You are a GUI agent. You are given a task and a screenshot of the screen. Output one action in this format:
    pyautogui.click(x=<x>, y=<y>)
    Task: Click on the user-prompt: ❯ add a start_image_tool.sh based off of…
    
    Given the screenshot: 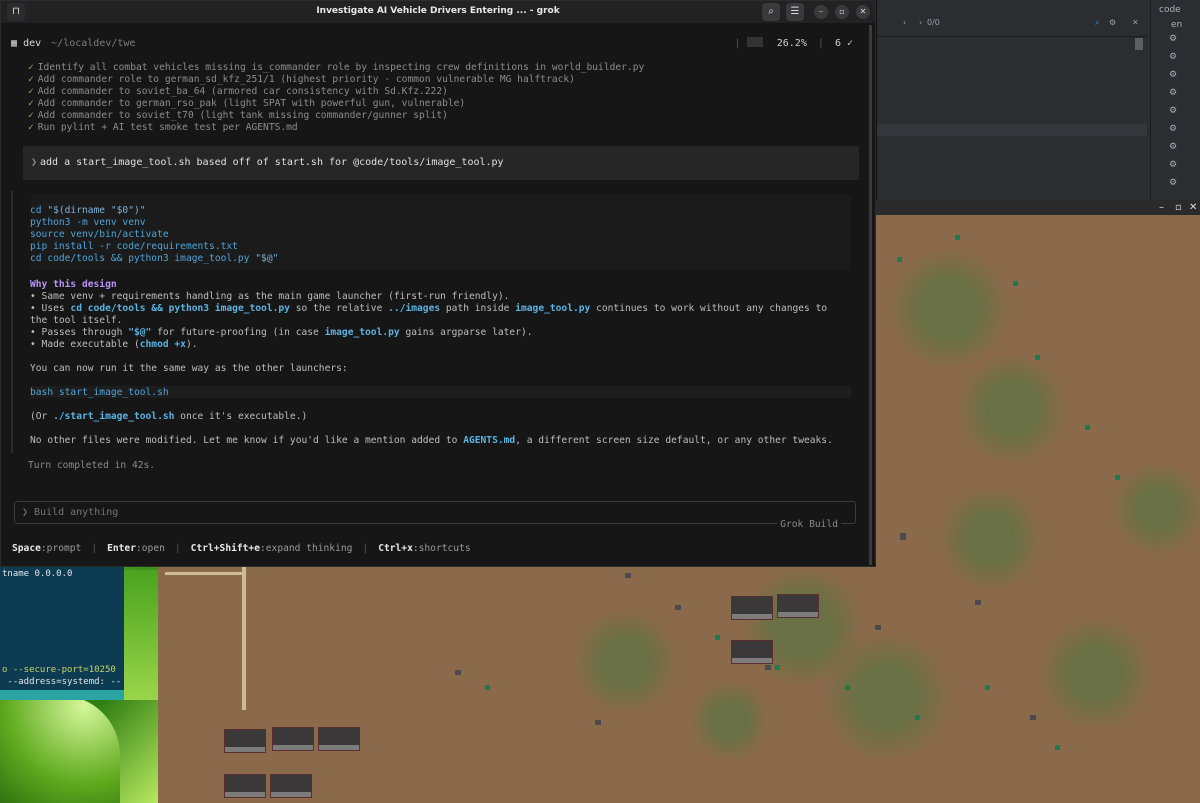 What is the action you would take?
    pyautogui.click(x=441, y=163)
    